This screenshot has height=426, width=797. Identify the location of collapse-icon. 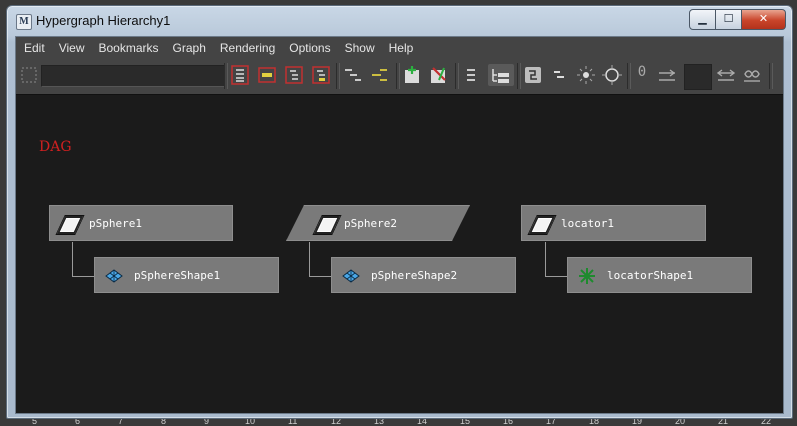
(353, 75).